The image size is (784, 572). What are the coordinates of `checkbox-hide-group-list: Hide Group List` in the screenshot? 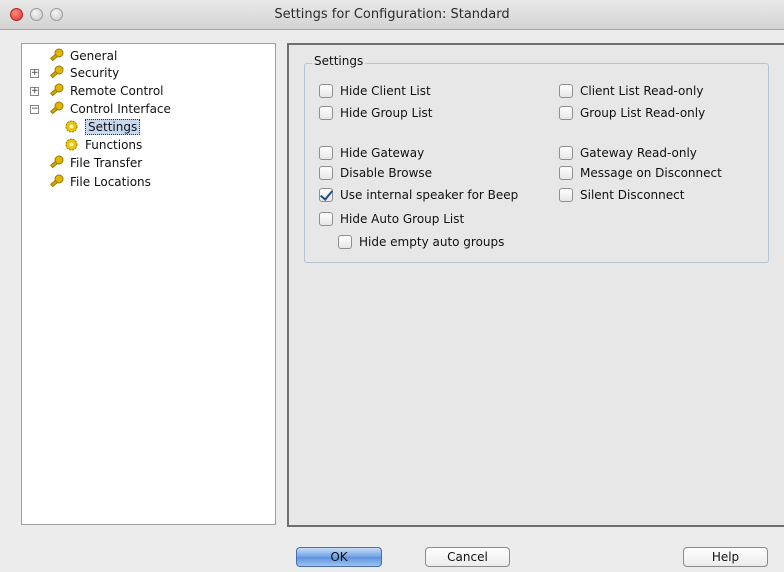 It's located at (376, 113).